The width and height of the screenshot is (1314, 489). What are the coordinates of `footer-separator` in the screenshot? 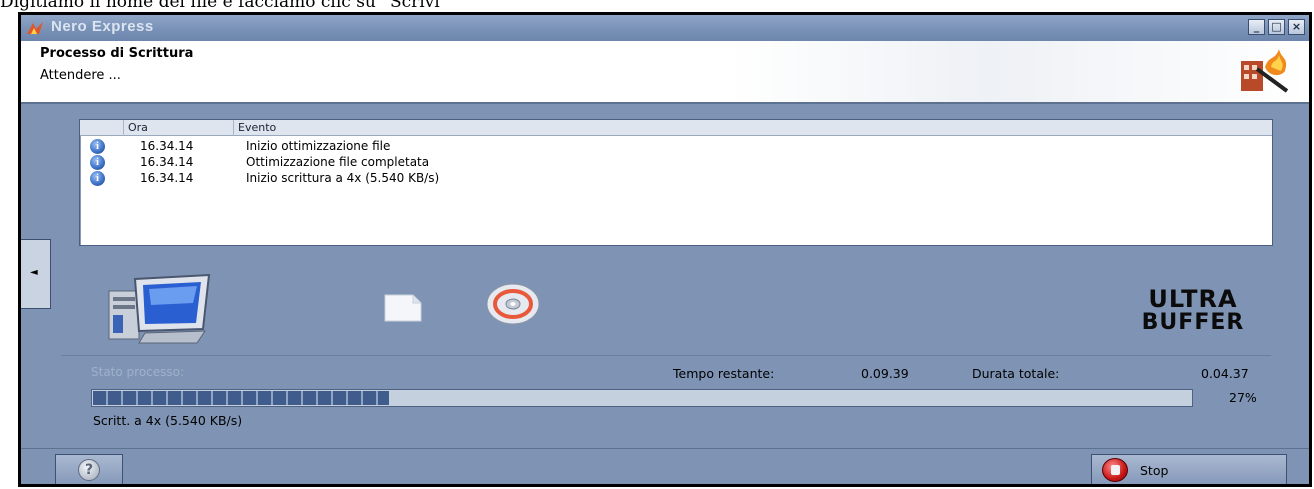 It's located at (665, 448).